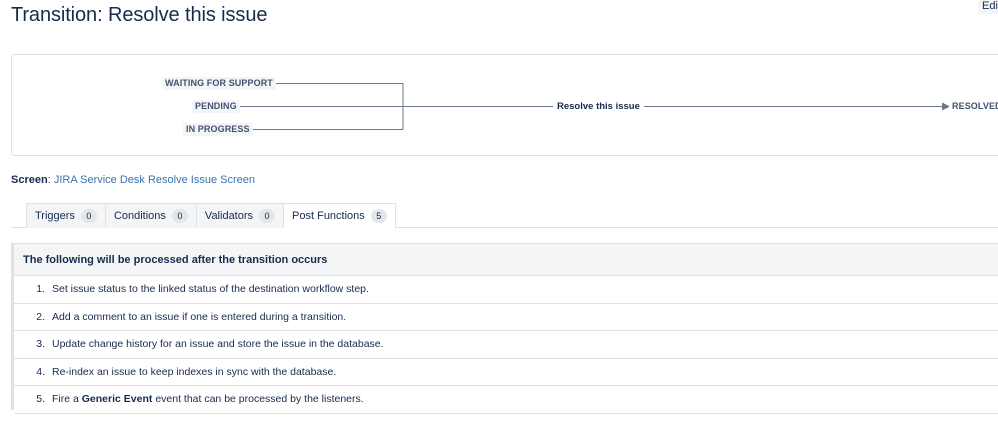  What do you see at coordinates (378, 216) in the screenshot?
I see `count-badge: 5` at bounding box center [378, 216].